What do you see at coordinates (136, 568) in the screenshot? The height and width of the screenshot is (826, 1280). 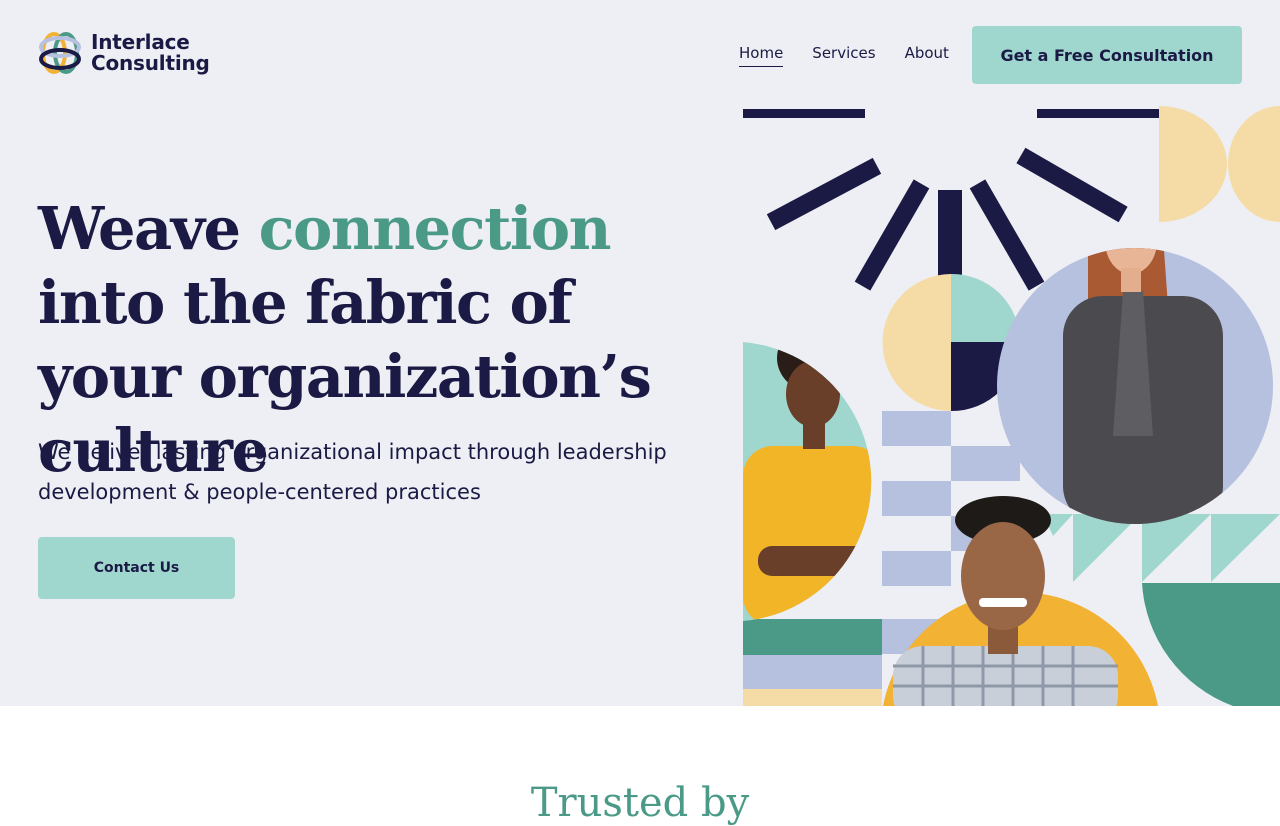 I see `contact-us-button: Contact Us` at bounding box center [136, 568].